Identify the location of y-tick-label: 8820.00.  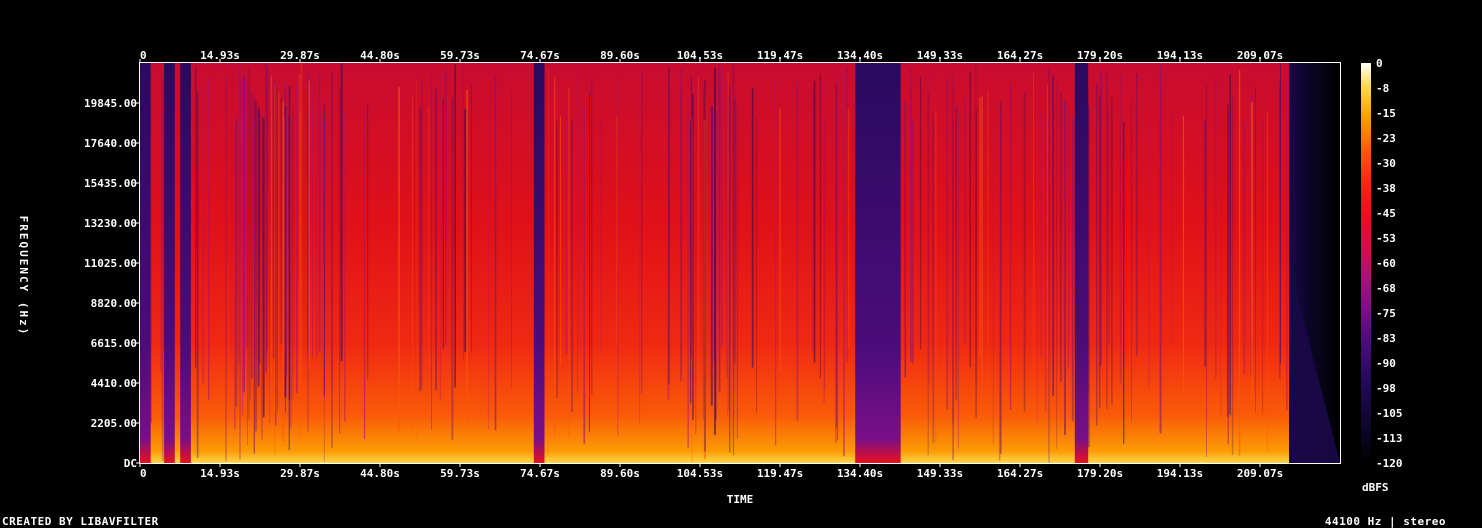
(114, 303).